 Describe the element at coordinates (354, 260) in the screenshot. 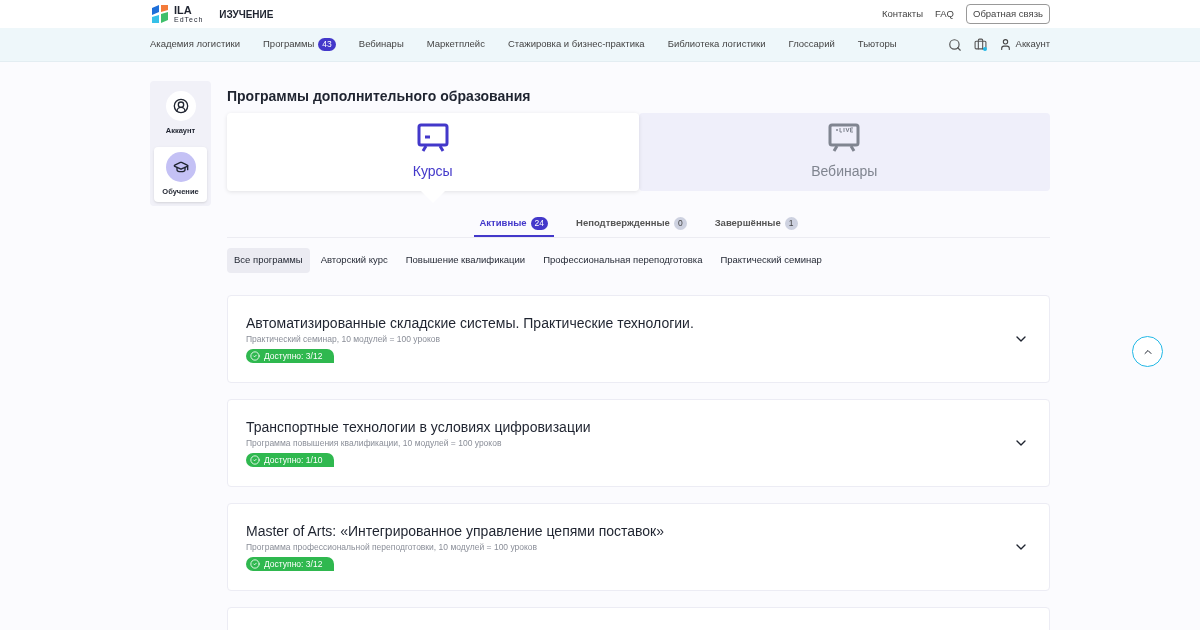

I see `filter-chip: Авторский курс` at that location.